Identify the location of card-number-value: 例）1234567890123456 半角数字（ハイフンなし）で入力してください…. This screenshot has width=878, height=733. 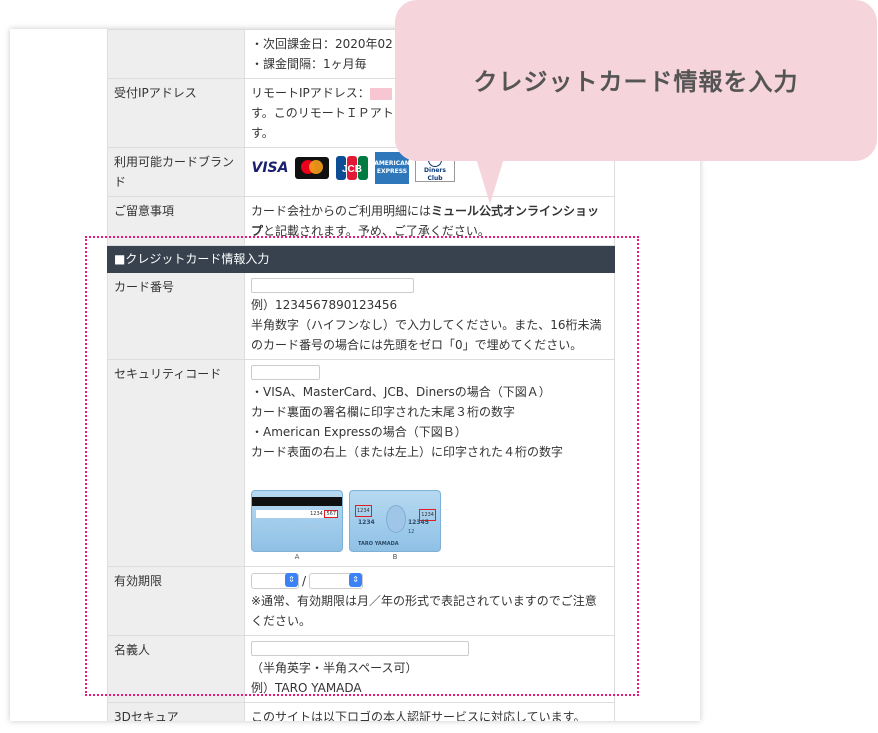
(429, 316).